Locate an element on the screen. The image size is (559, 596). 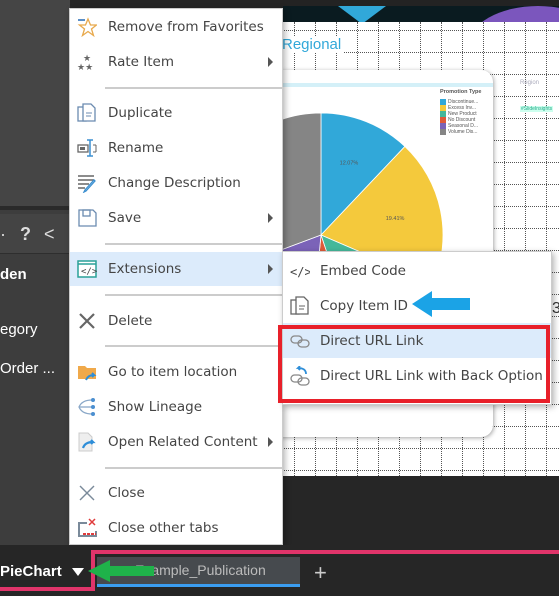
menu-item-rate-item: ★ ★★ Rate Item is located at coordinates (176, 62).